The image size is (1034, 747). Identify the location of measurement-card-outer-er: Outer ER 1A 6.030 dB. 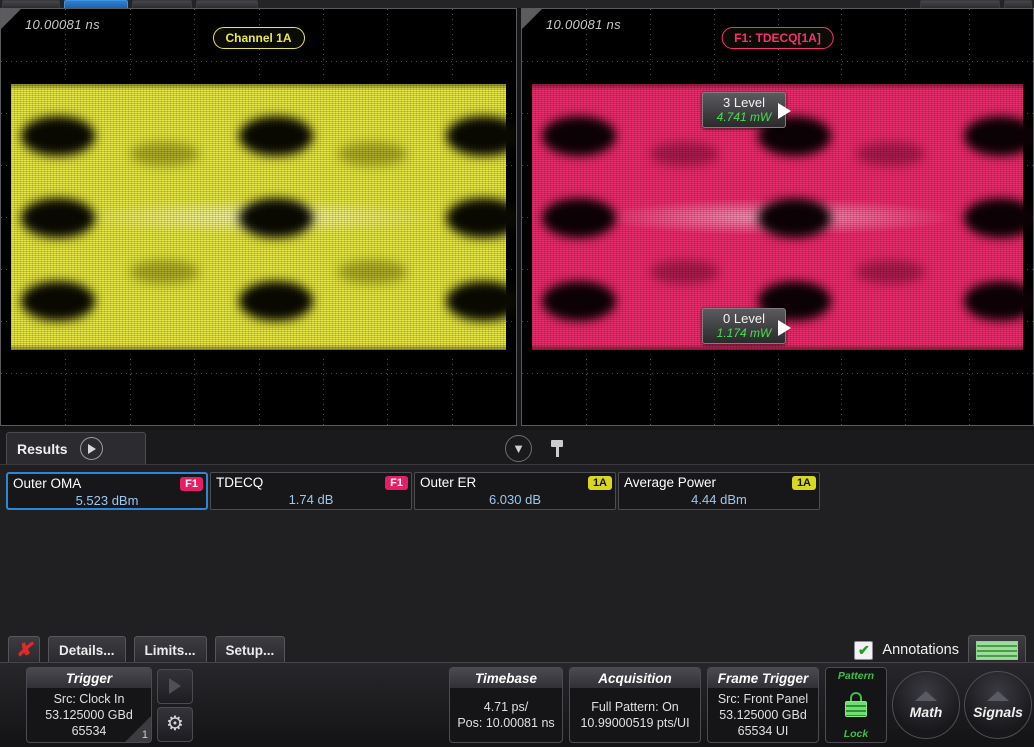
(515, 491).